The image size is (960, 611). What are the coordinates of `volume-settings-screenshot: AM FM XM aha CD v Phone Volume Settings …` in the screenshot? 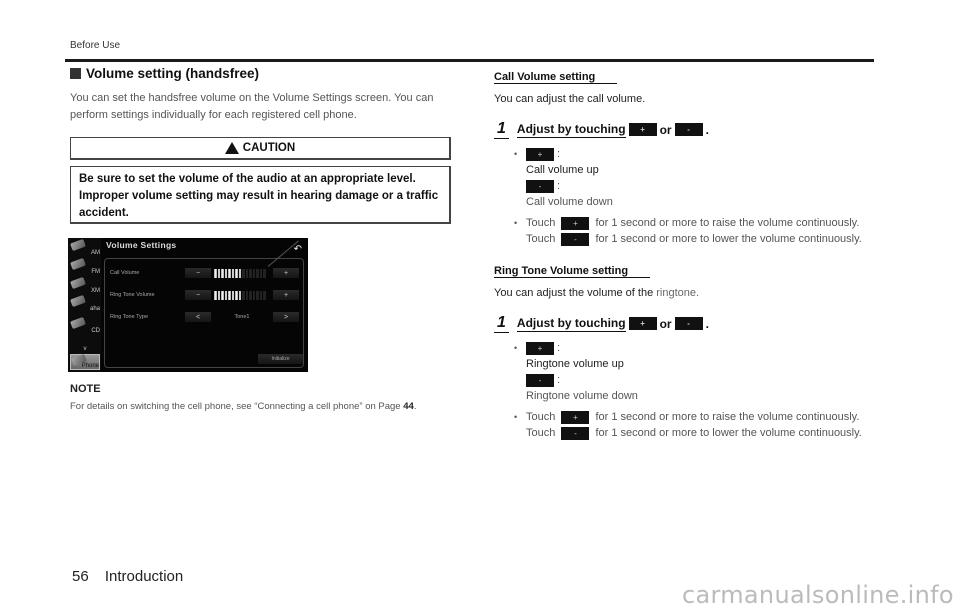 It's located at (188, 305).